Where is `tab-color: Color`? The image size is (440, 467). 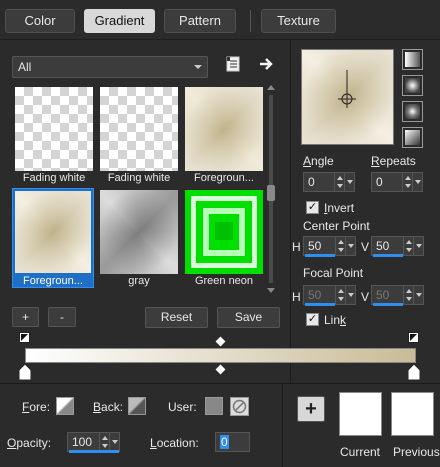
tab-color: Color is located at coordinates (40, 21).